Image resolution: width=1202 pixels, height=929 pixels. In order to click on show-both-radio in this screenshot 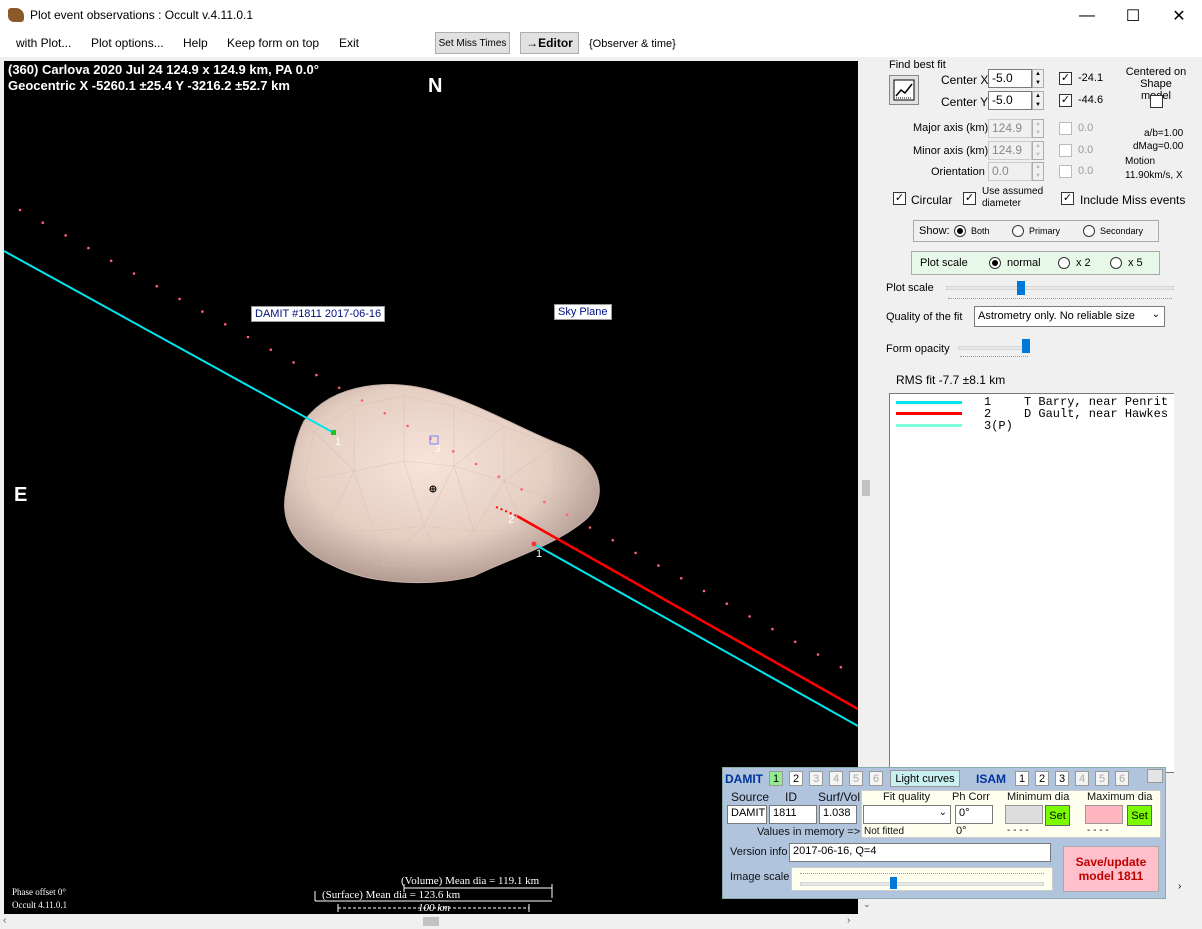, I will do `click(960, 231)`.